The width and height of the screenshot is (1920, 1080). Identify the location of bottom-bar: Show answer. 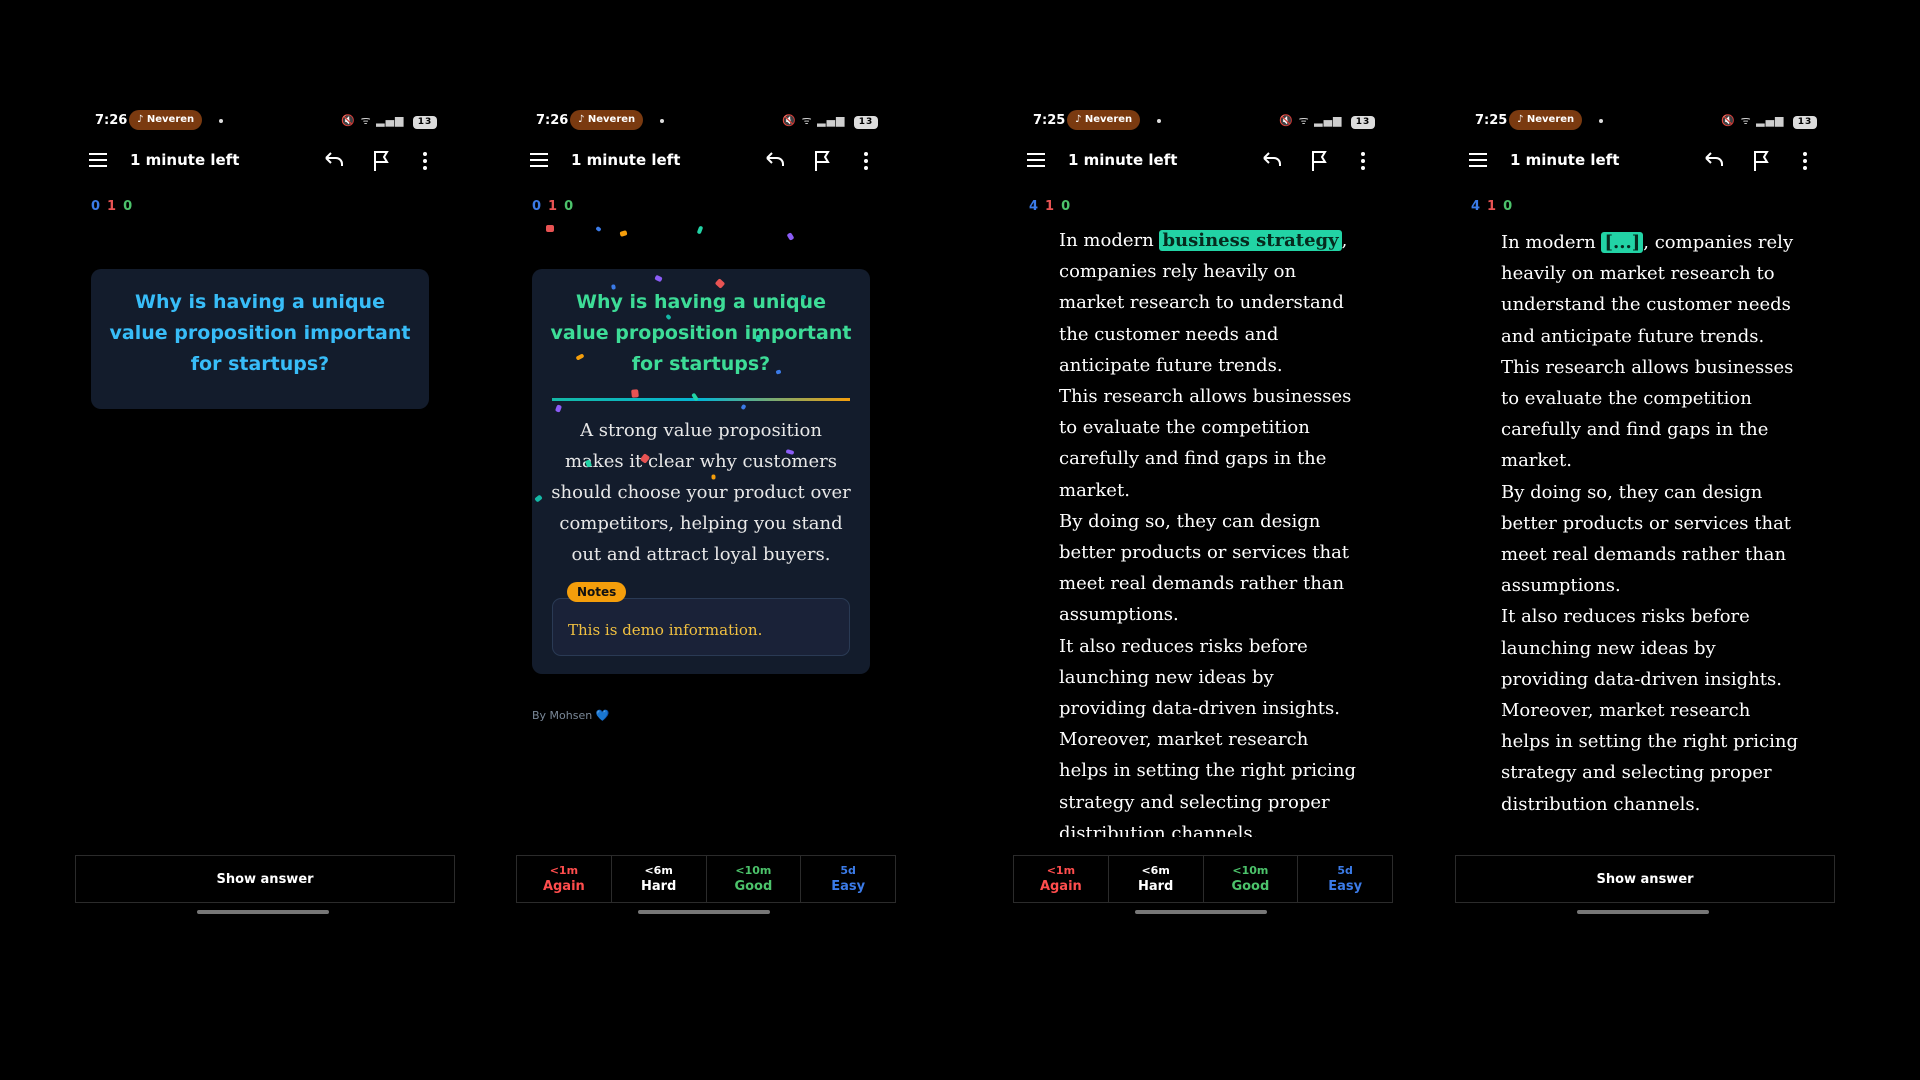
(1645, 879).